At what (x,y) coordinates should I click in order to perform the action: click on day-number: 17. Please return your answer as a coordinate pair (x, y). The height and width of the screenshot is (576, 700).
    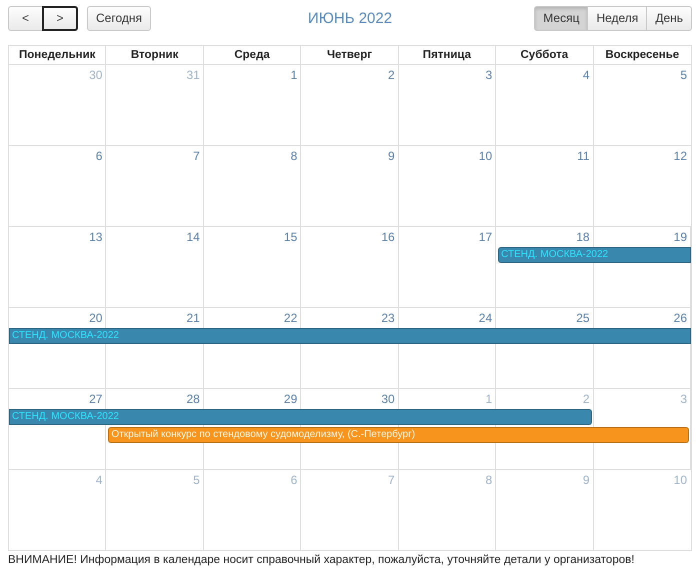
    Looking at the image, I should click on (486, 237).